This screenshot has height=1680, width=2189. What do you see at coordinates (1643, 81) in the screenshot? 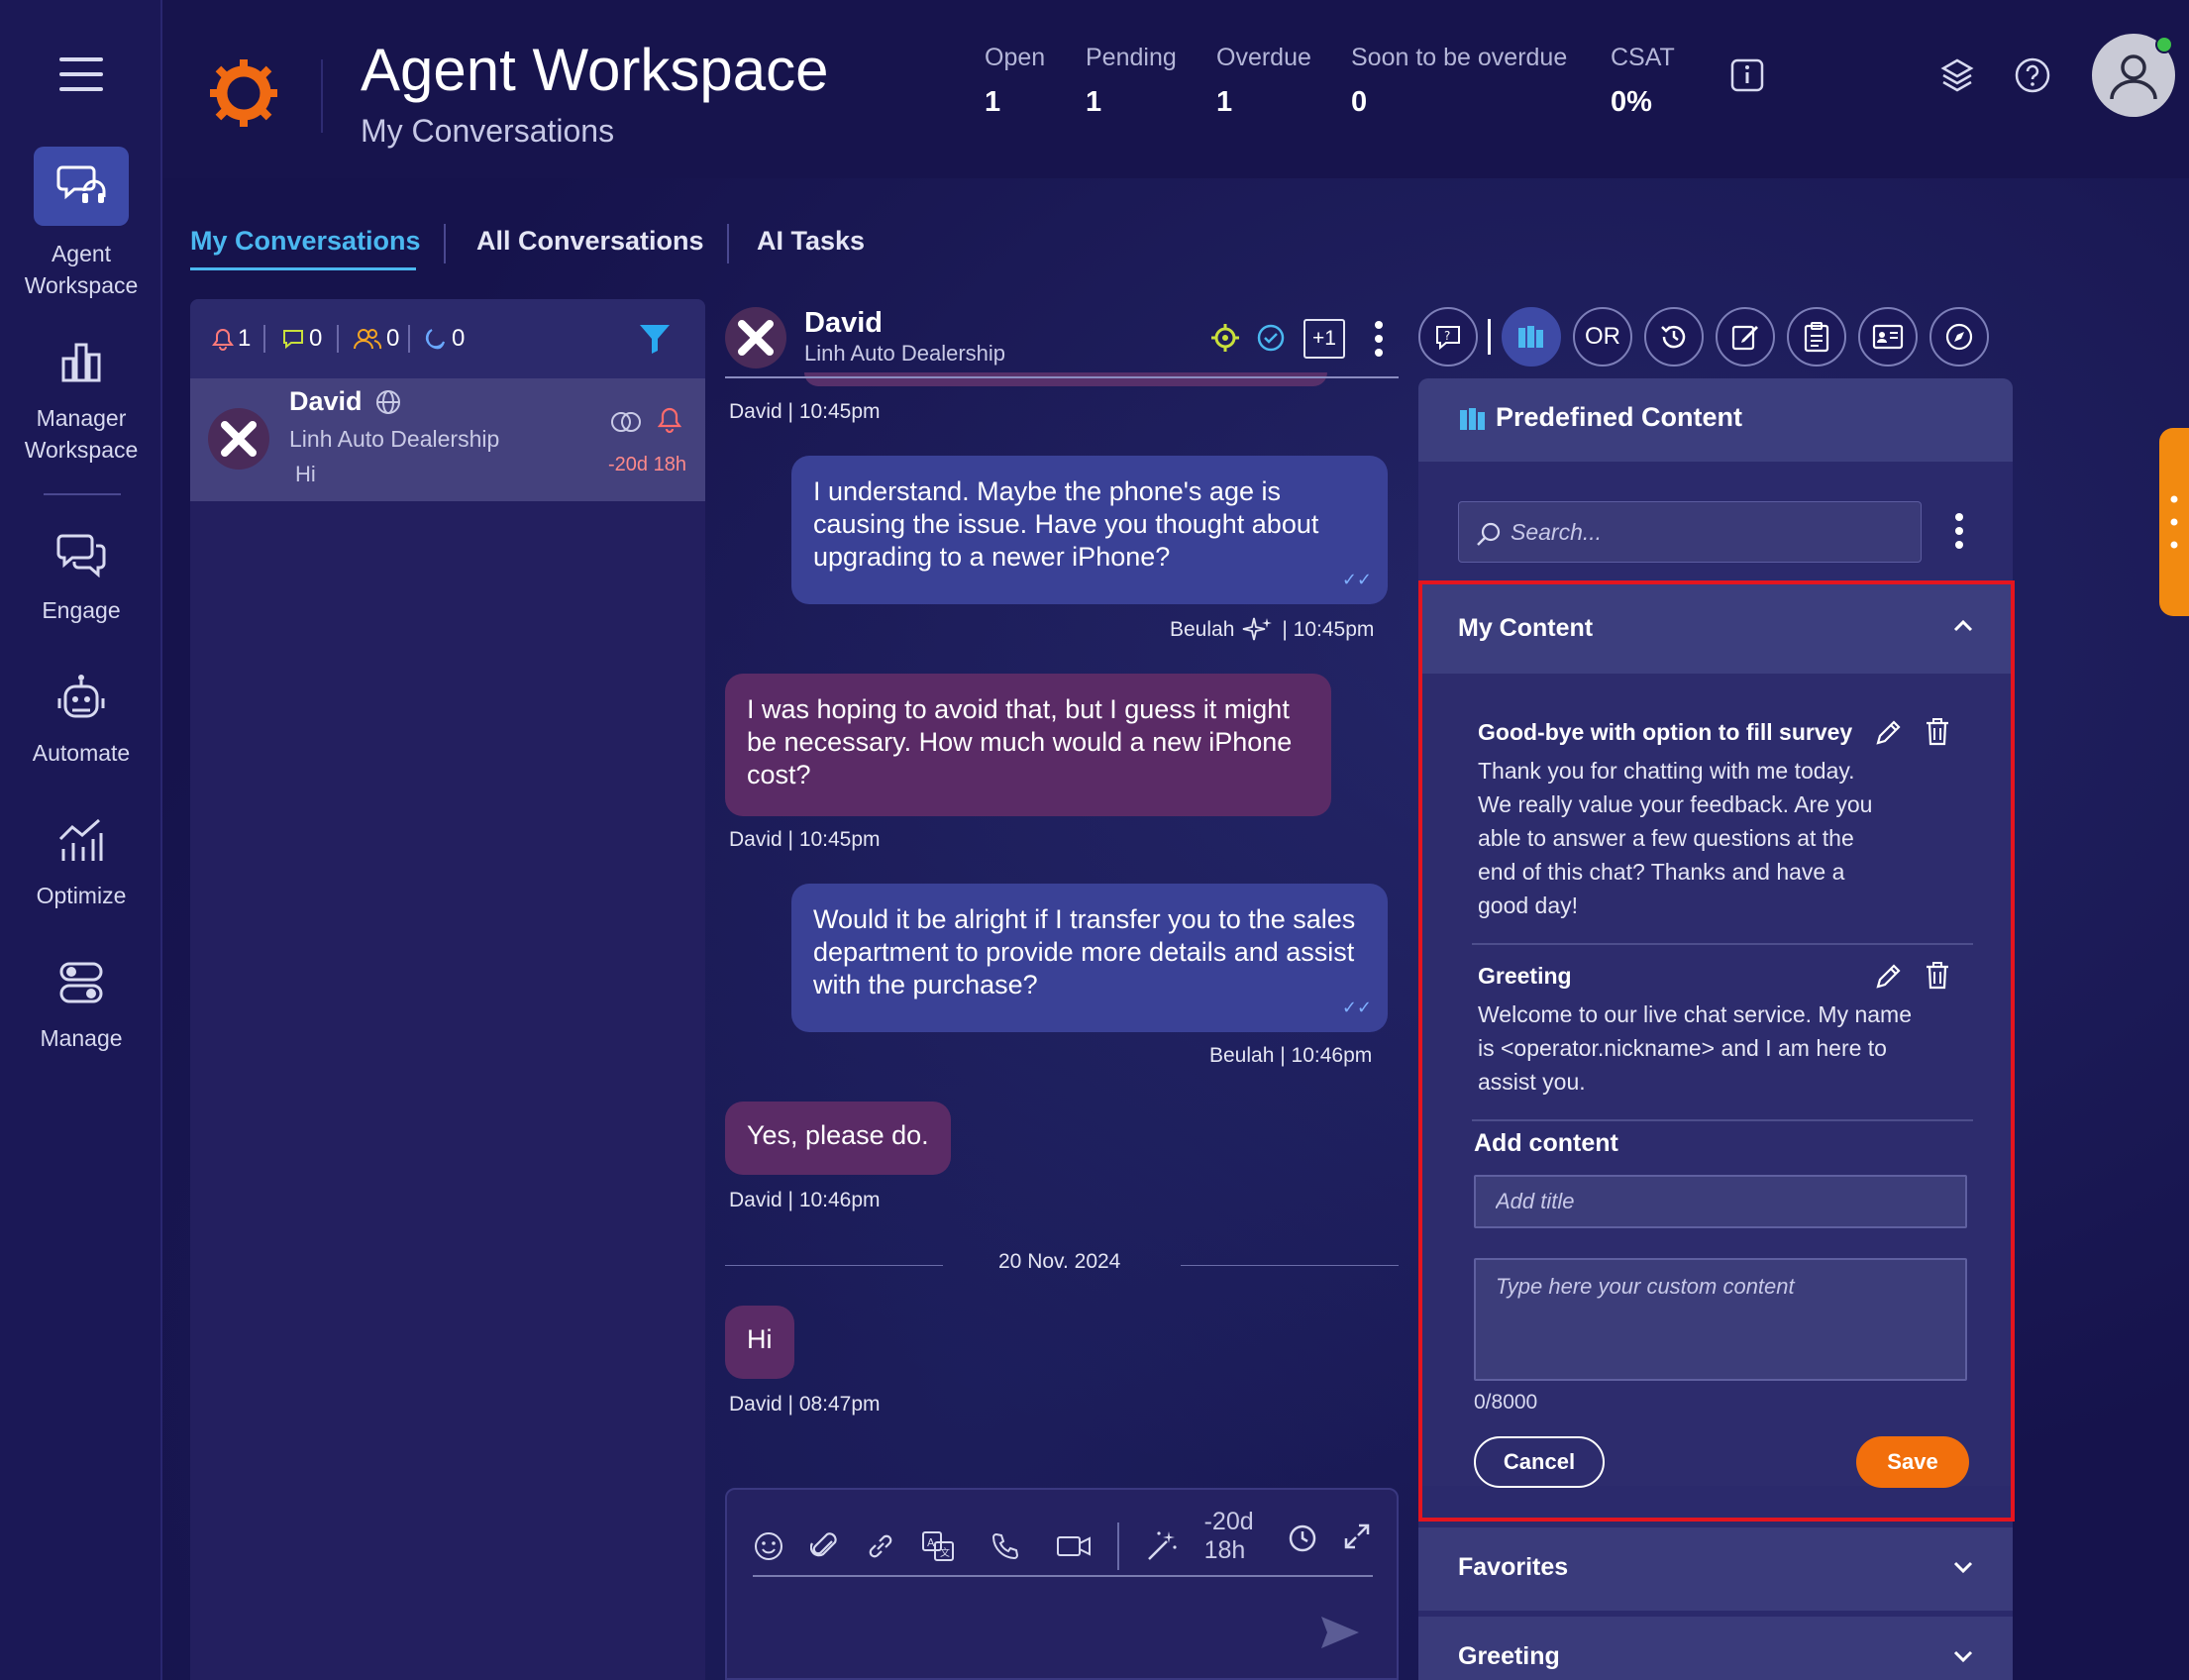
I see `stat-csat: CSAT 0%` at bounding box center [1643, 81].